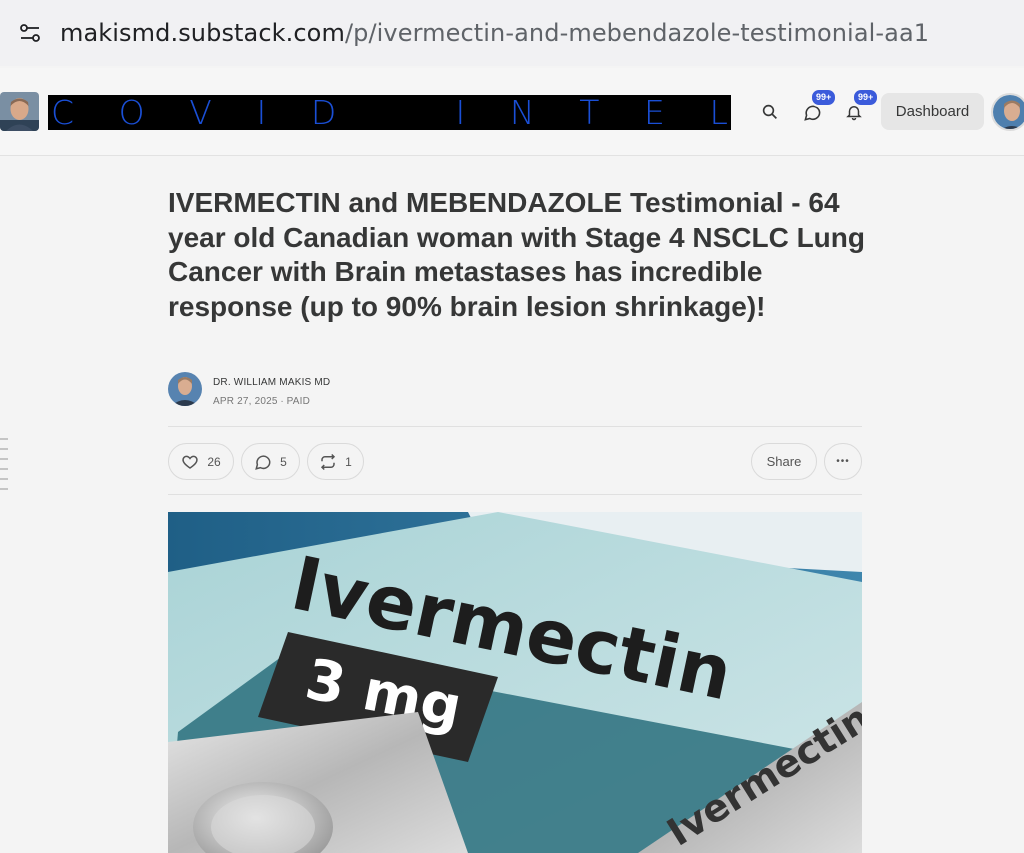  I want to click on site-header: C O V I D I N T E L 99+ 99+ Dashboard, so click(512, 112).